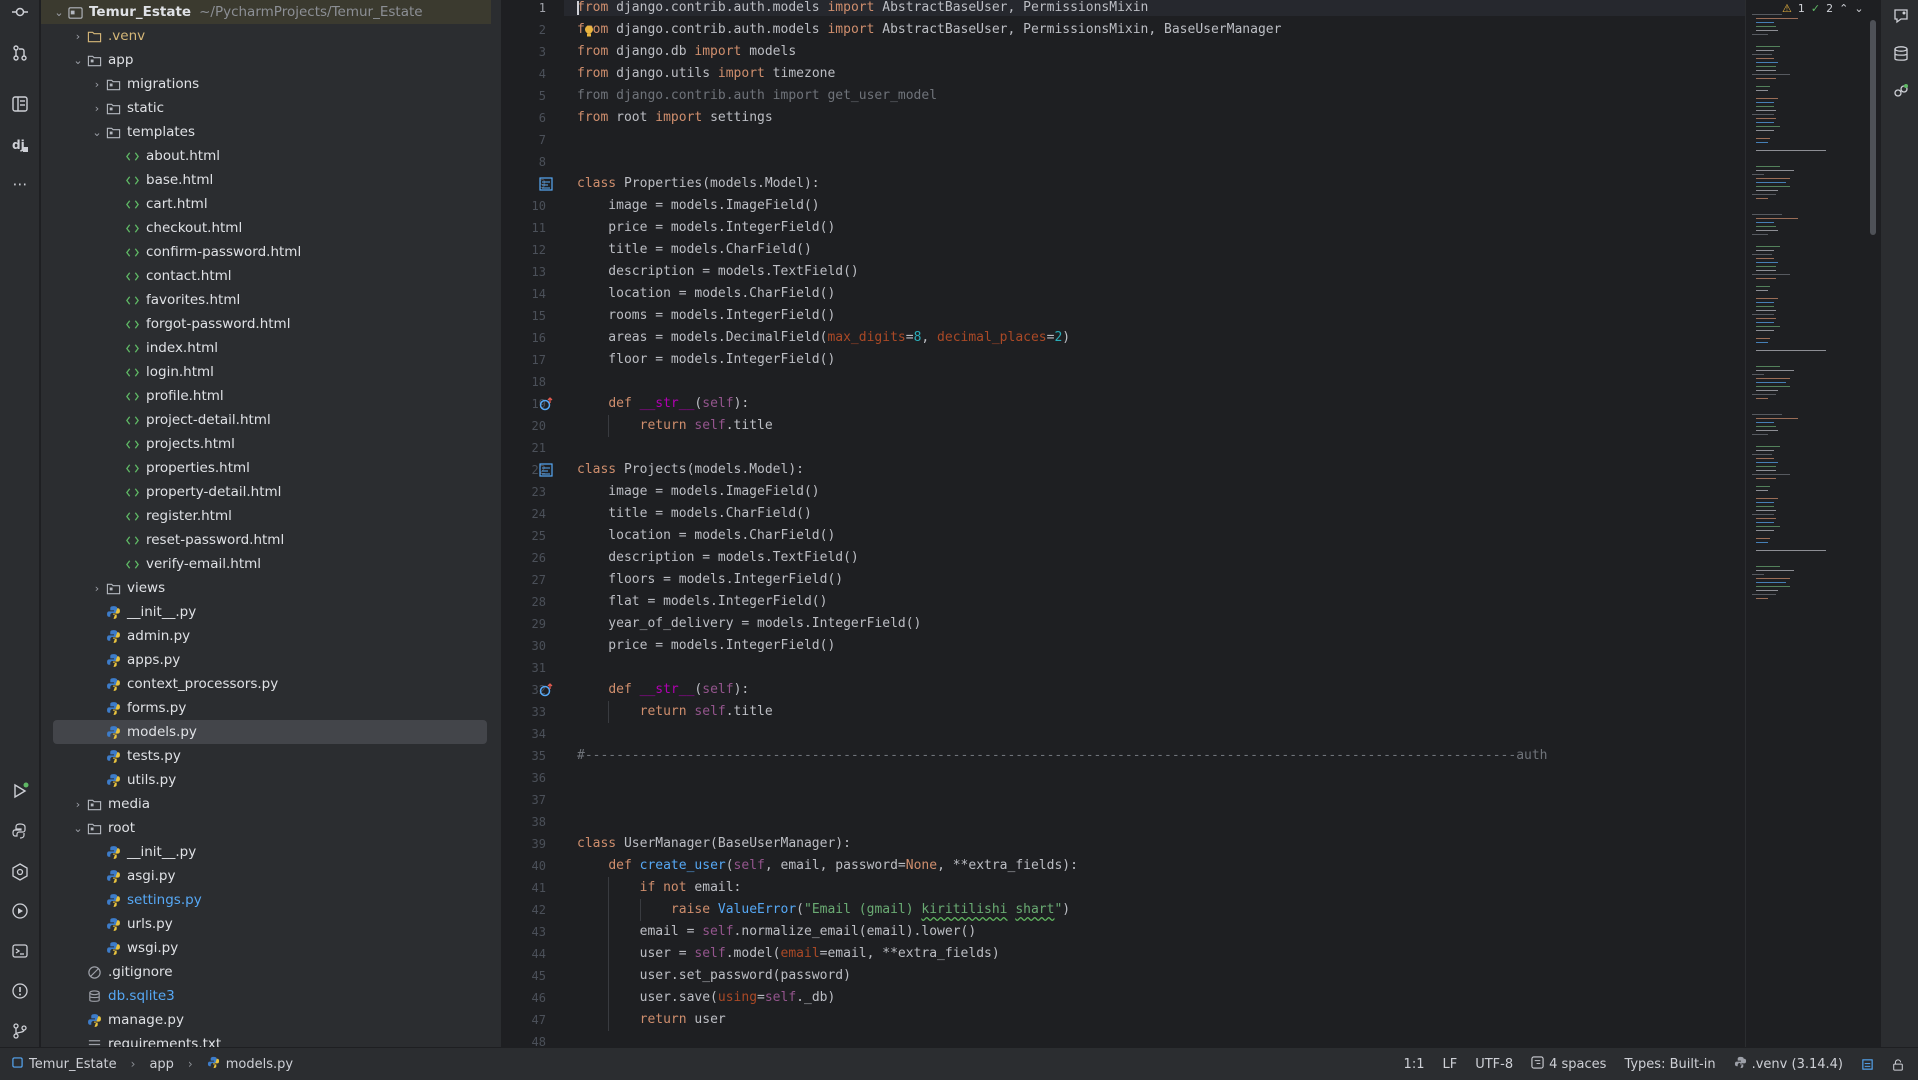 The width and height of the screenshot is (1918, 1080). What do you see at coordinates (259, 1064) in the screenshot?
I see `breadcrumb-file: models.py` at bounding box center [259, 1064].